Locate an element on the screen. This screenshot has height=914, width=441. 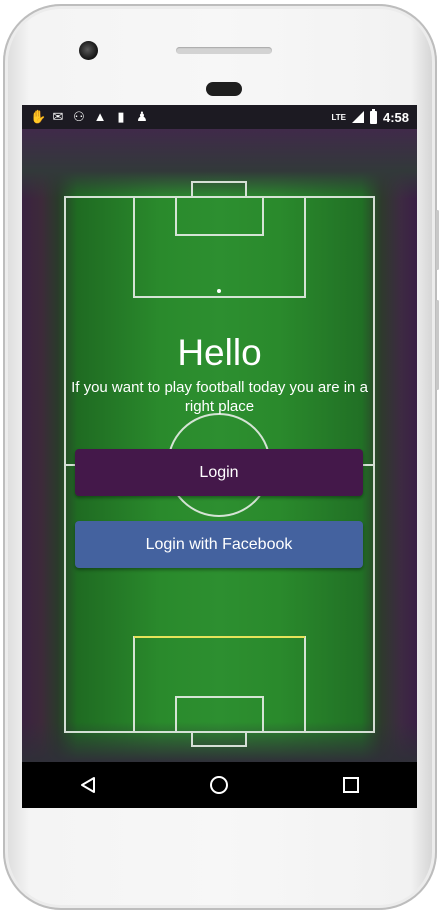
status-bar: ✋ ✉ ⚇ ▲ ▮ ♟ LTE 4:58 is located at coordinates (219, 117).